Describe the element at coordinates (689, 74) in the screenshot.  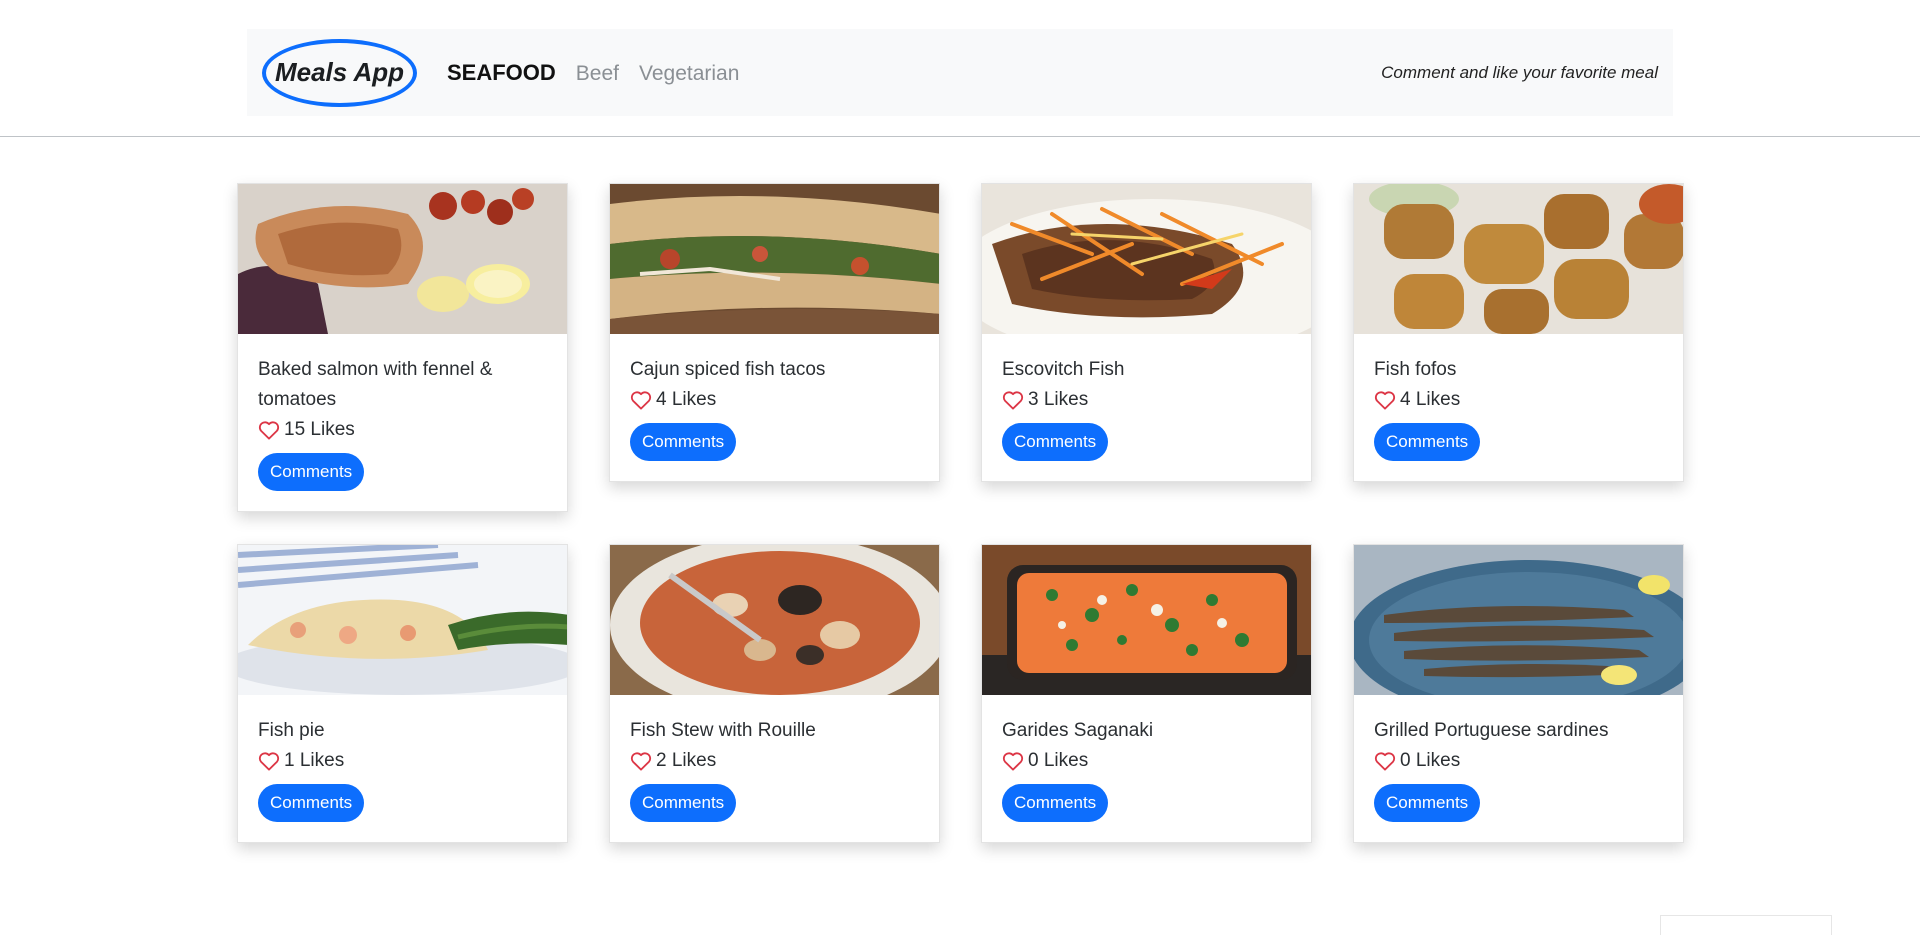
I see `nav-vegetarian: Vegetarian` at that location.